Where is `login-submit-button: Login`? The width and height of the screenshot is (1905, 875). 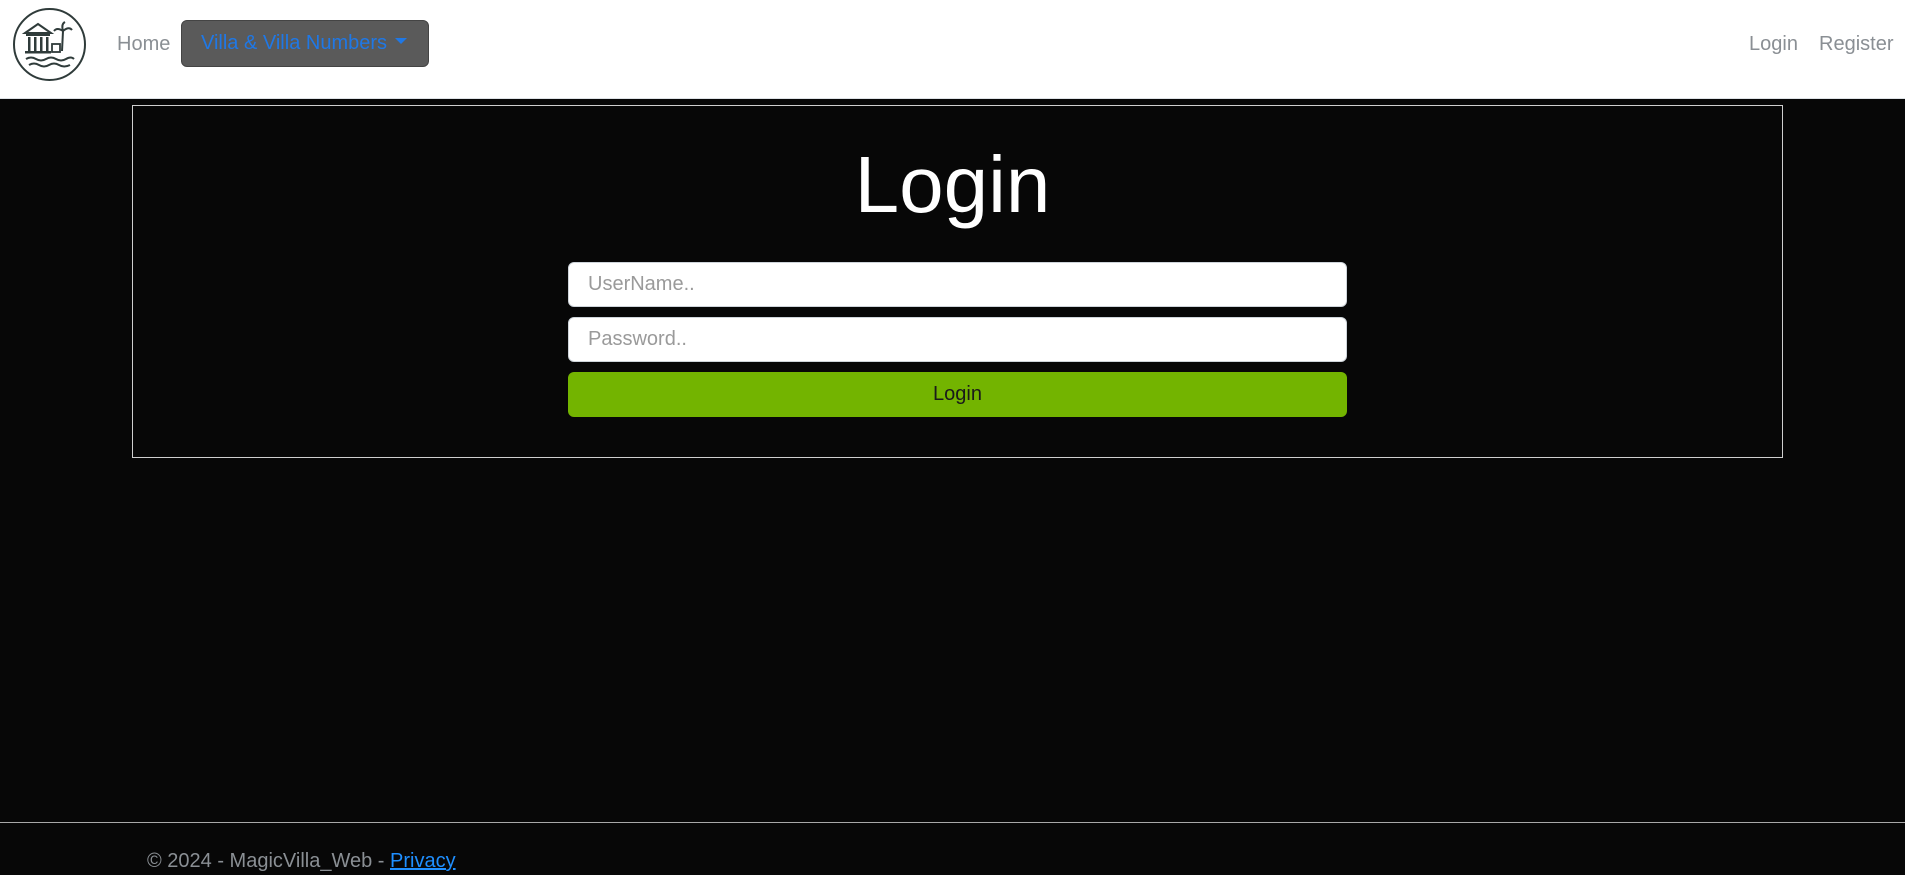
login-submit-button: Login is located at coordinates (957, 394).